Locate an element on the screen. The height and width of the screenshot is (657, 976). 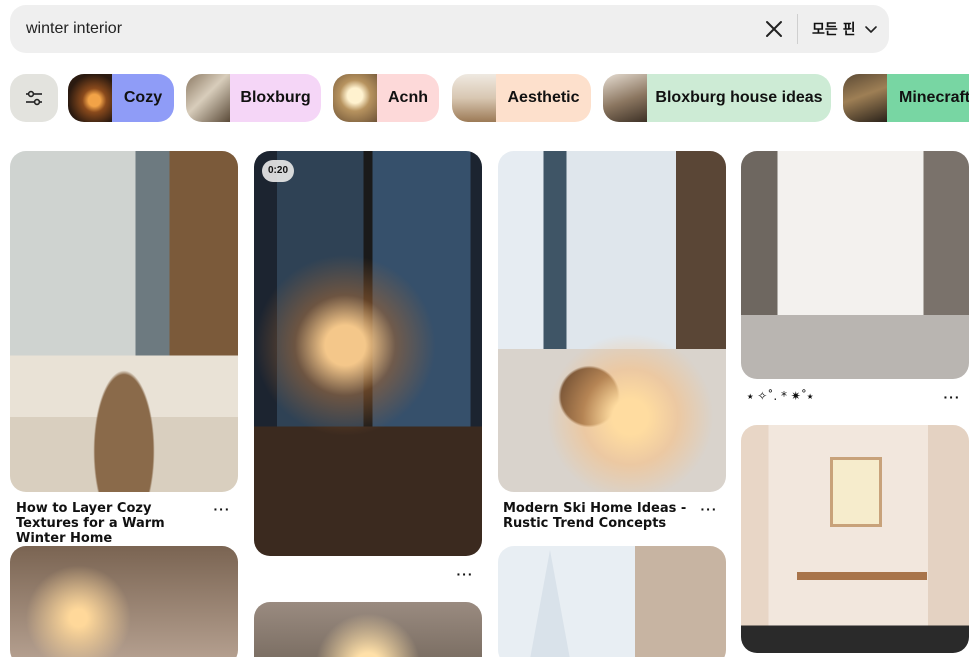
search-bar: winter interior 모든 핀 is located at coordinates (449, 29).